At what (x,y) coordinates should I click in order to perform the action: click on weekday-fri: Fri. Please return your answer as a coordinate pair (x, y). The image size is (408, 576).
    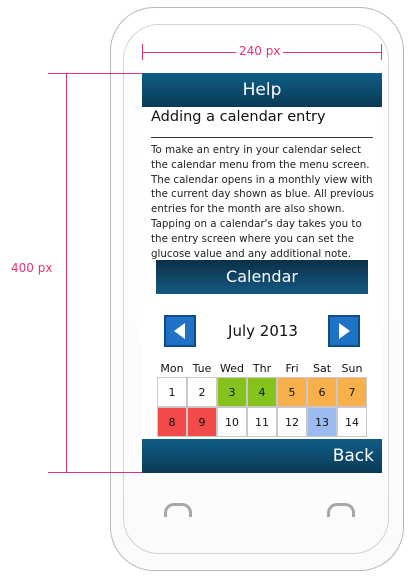
    Looking at the image, I should click on (292, 368).